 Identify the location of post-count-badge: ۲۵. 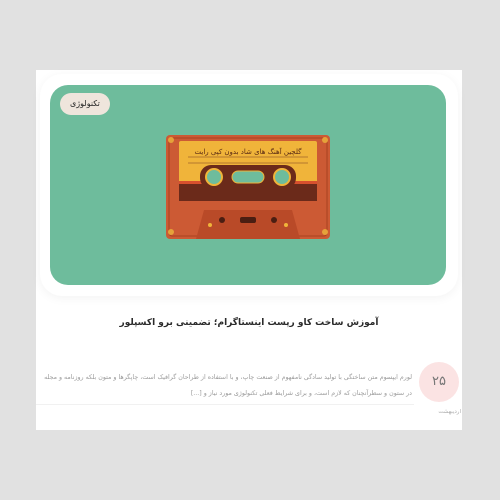
(439, 382).